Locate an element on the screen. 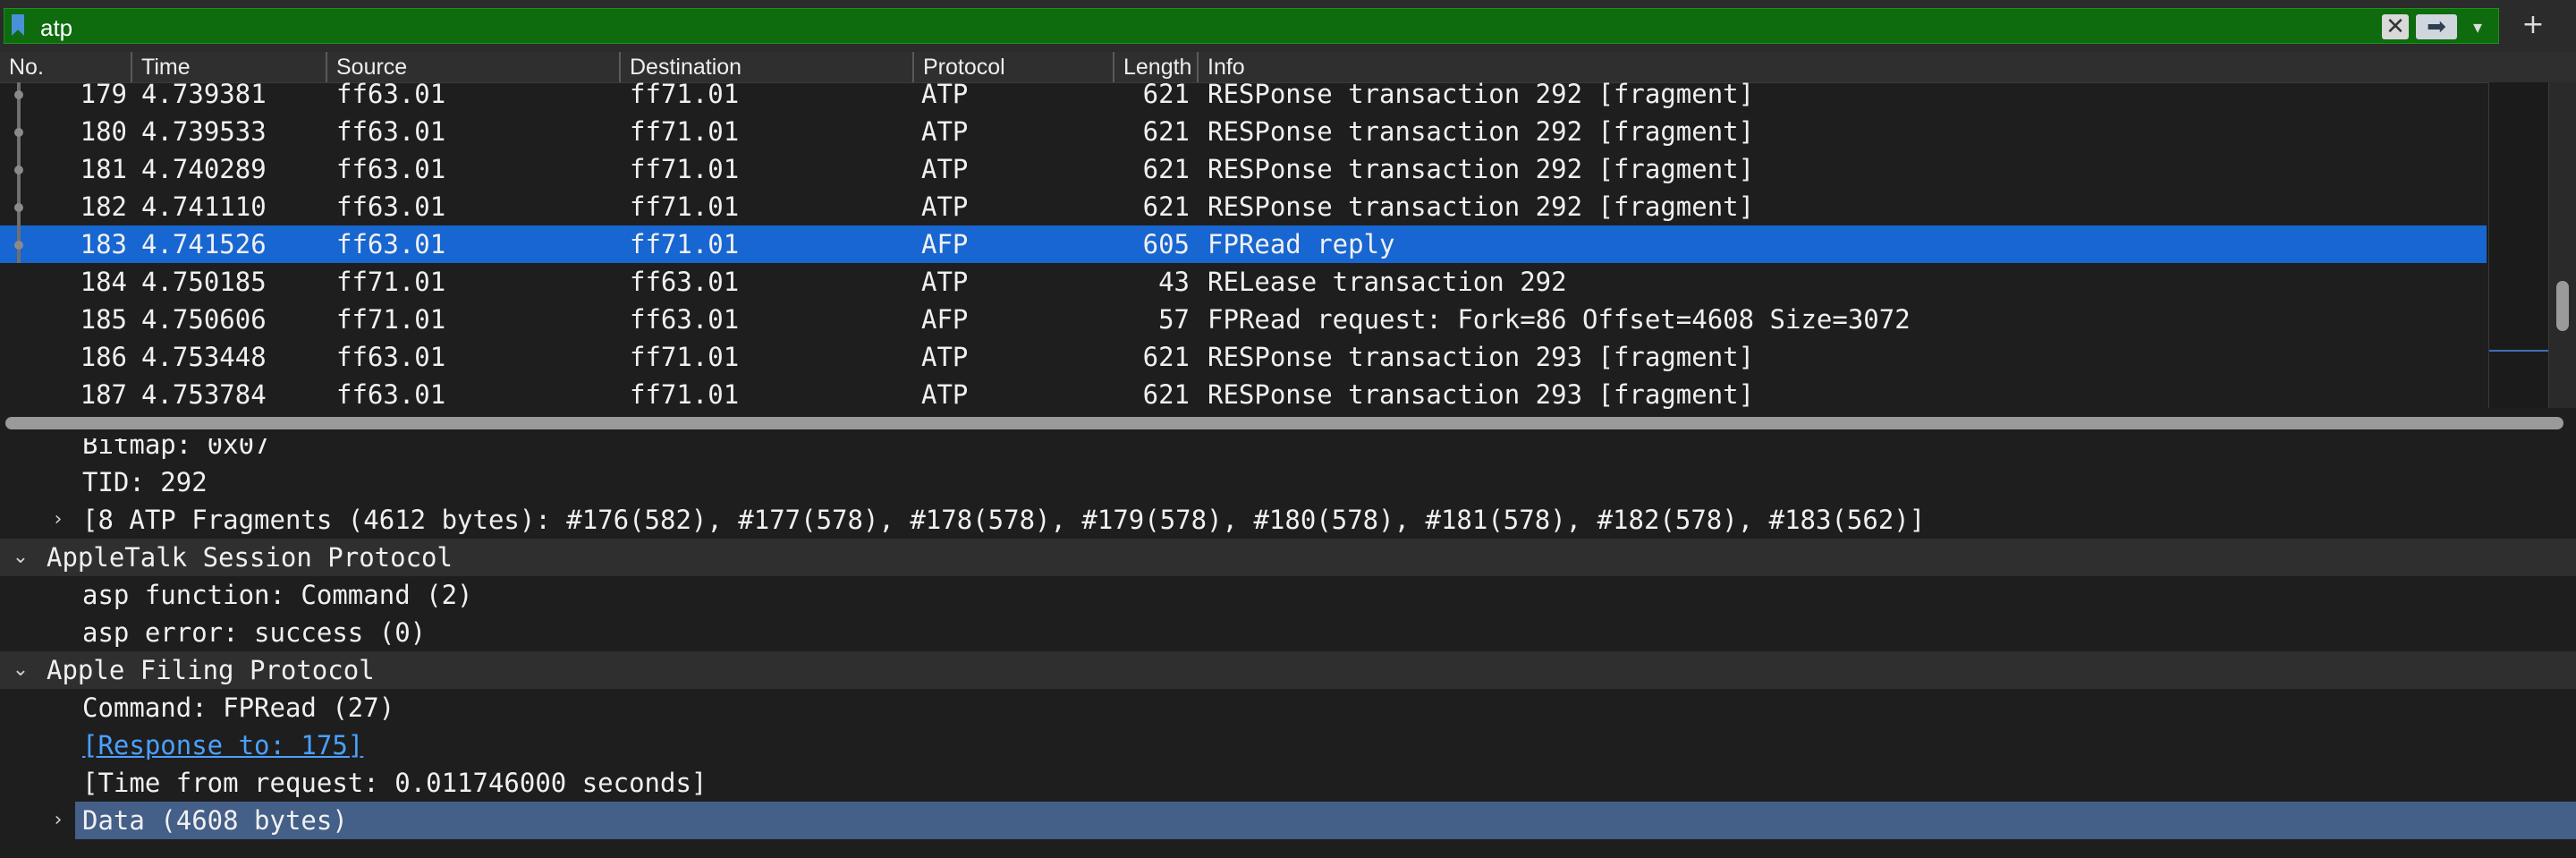 This screenshot has width=2576, height=858. display-filter-toolbar: atp ✕ ➡ ▾ + is located at coordinates (1288, 26).